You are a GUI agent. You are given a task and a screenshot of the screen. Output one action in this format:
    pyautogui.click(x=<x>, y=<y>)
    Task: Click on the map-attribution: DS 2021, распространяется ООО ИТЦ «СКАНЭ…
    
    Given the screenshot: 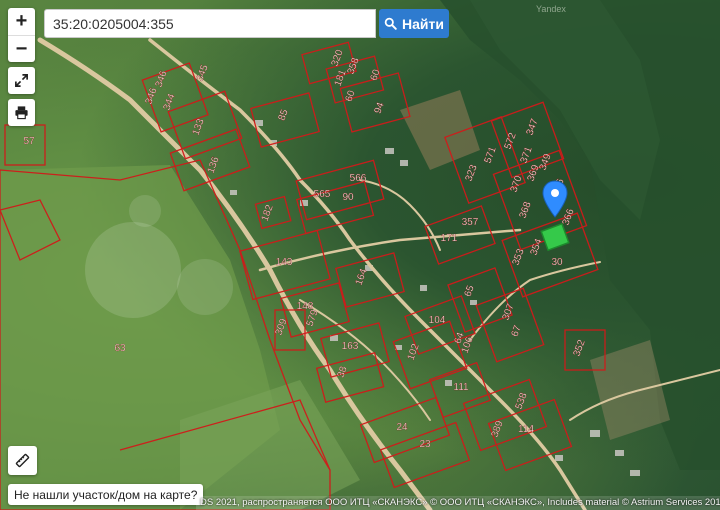 What is the action you would take?
    pyautogui.click(x=458, y=503)
    